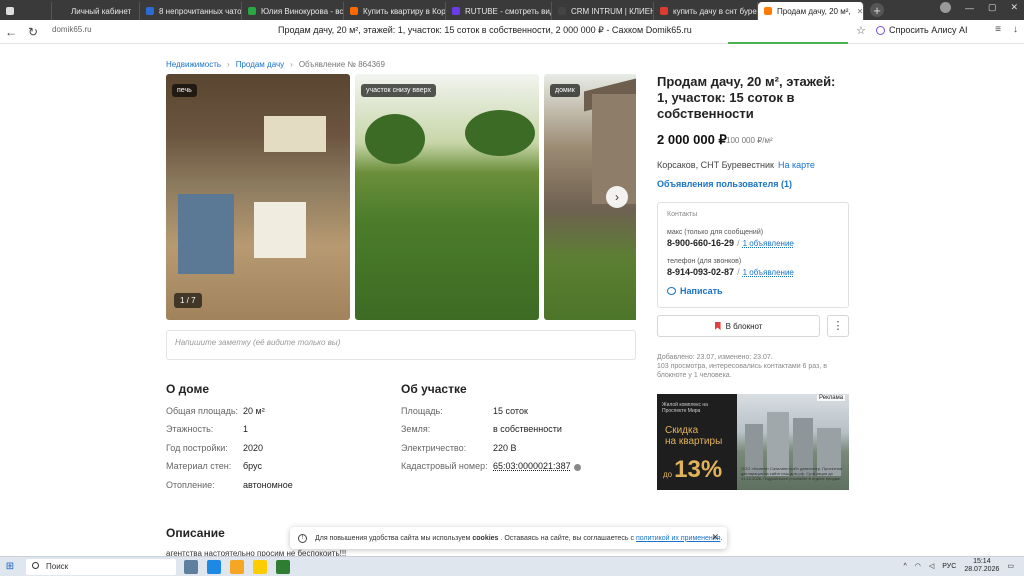  What do you see at coordinates (617, 197) in the screenshot?
I see `gallery-next-arrow-icon: ›` at bounding box center [617, 197].